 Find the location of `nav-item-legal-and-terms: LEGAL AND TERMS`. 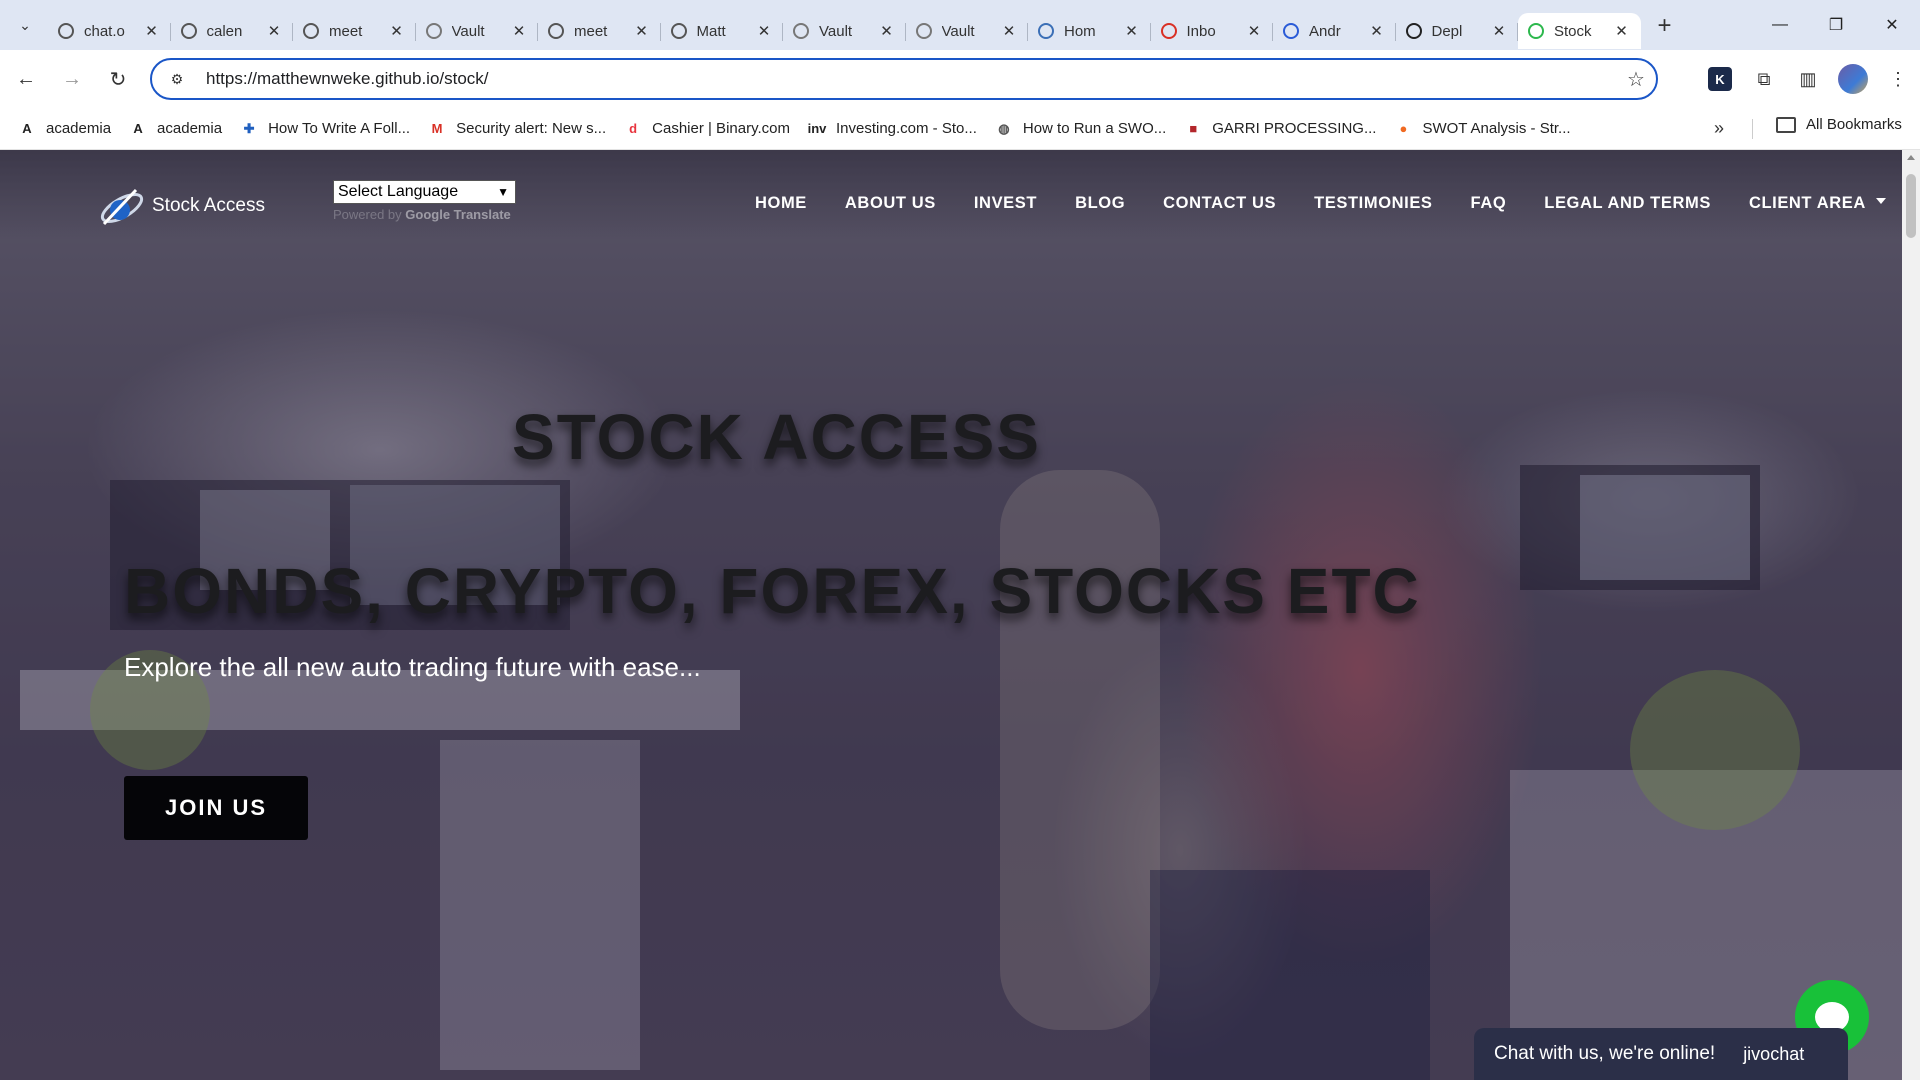

nav-item-legal-and-terms: LEGAL AND TERMS is located at coordinates (1627, 203).